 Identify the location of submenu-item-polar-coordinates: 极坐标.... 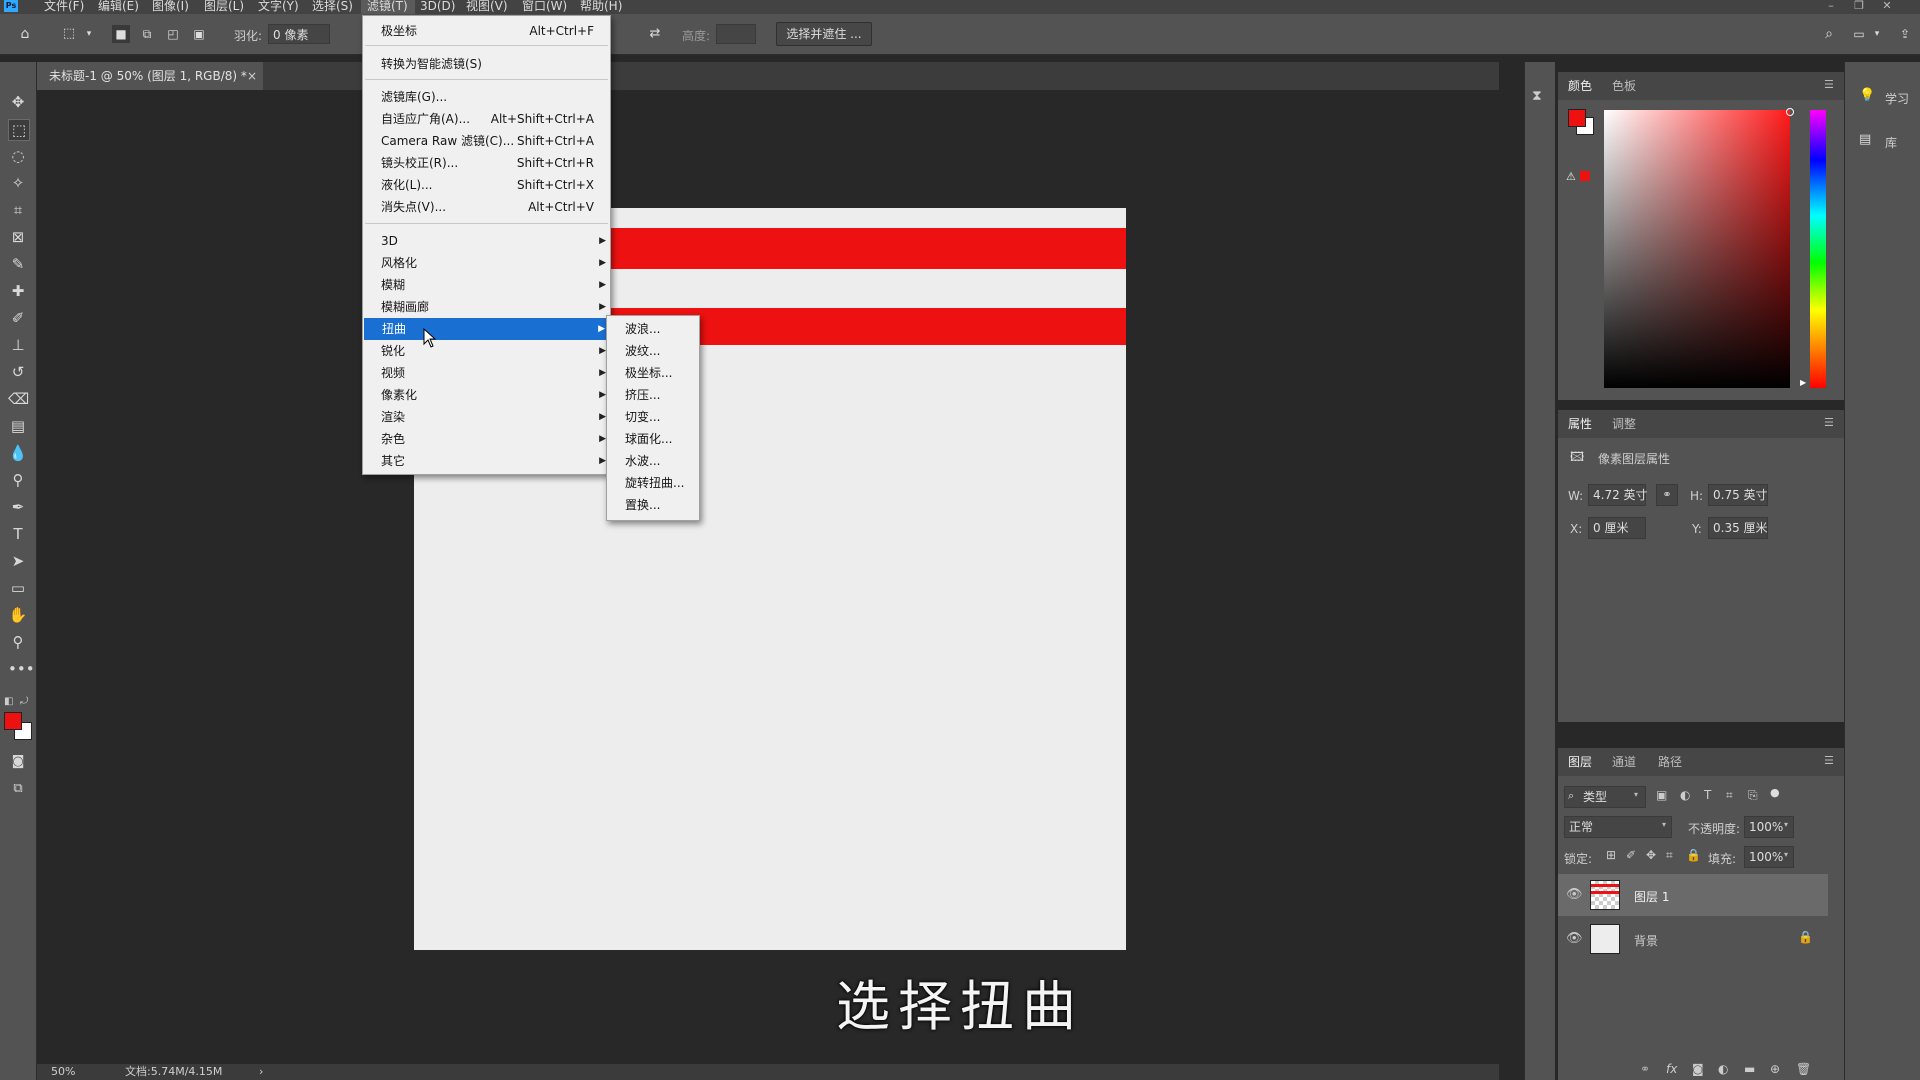
(653, 373).